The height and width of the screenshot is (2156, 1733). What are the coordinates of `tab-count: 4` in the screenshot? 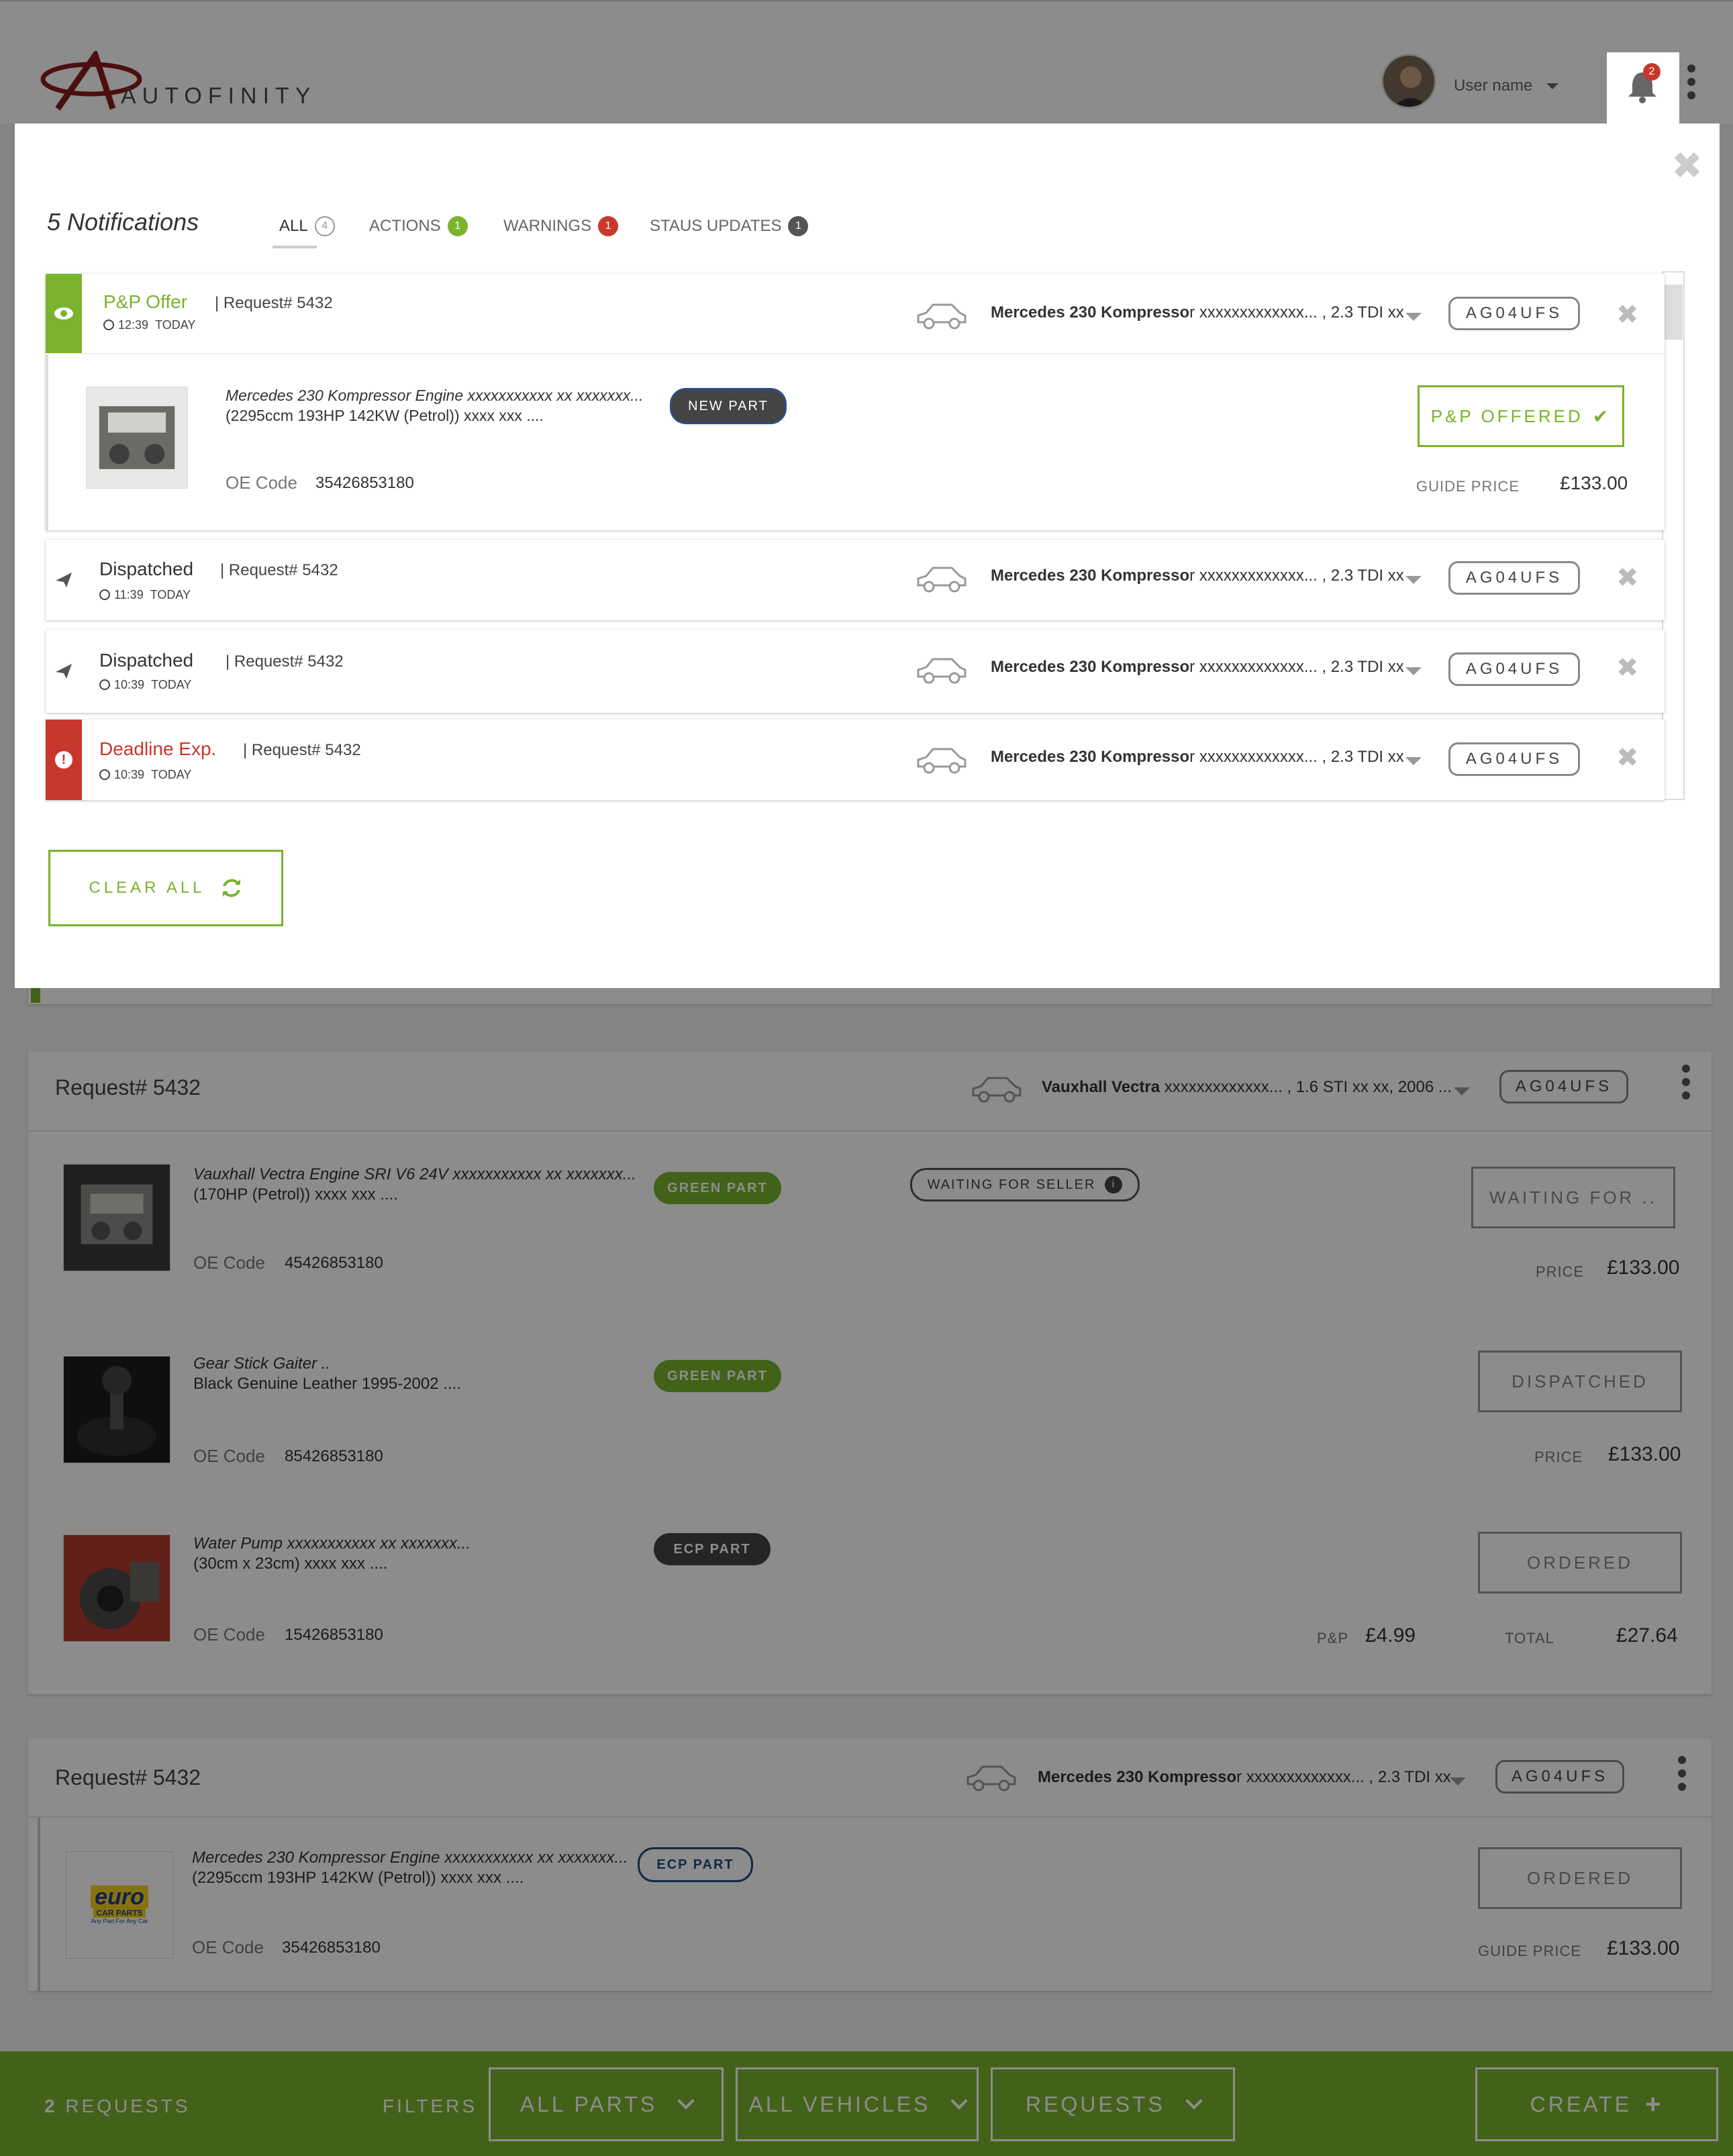 It's located at (324, 226).